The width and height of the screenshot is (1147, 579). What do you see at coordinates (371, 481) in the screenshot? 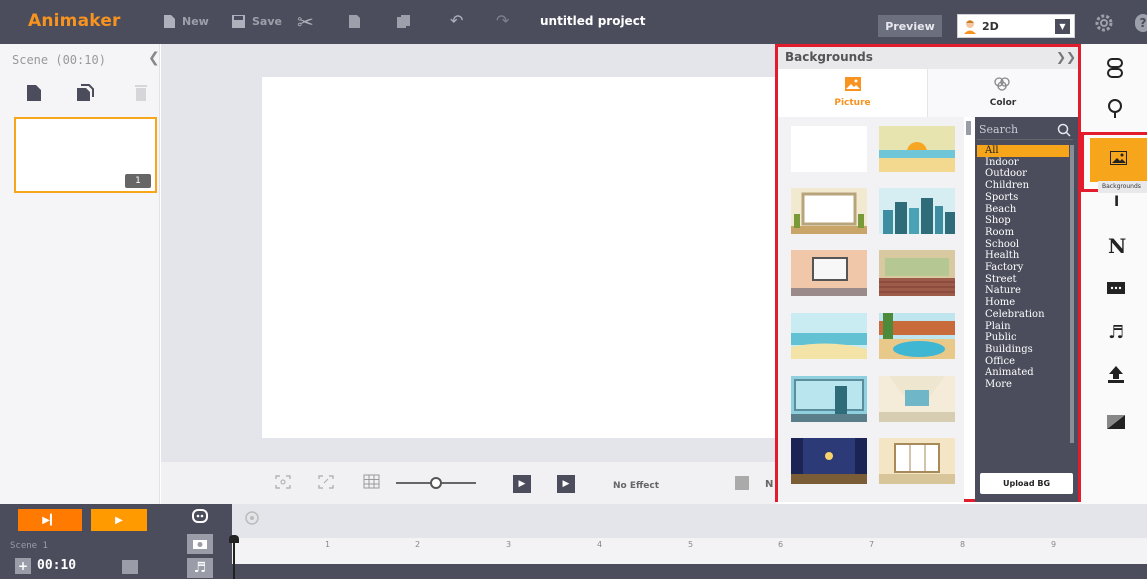
I see `grid-icon` at bounding box center [371, 481].